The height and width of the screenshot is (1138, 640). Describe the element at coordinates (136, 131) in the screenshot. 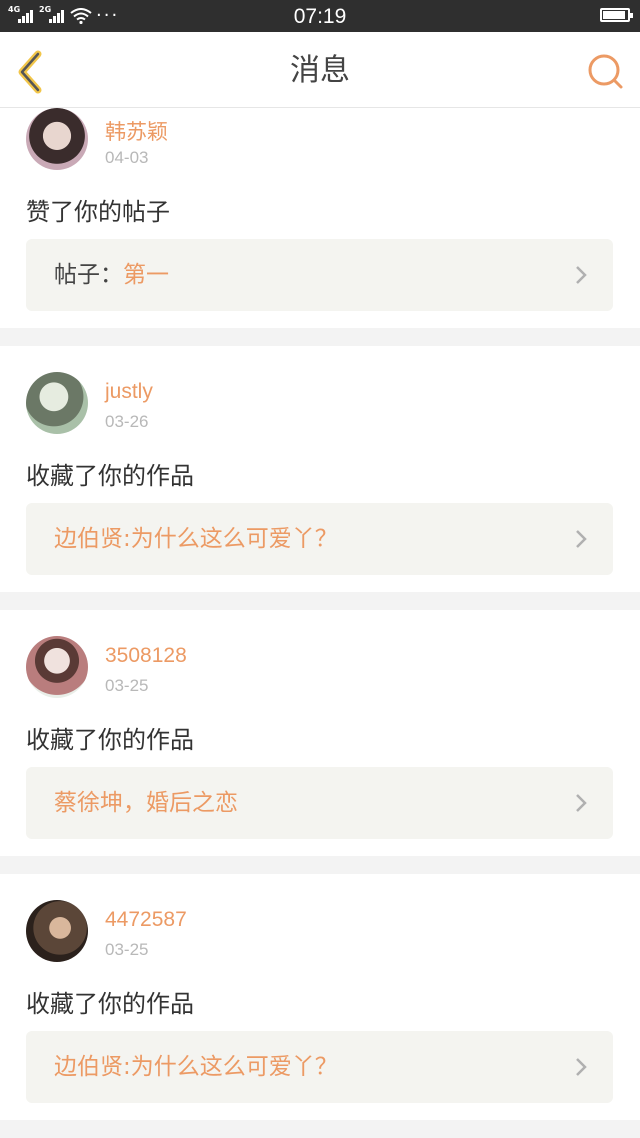

I see `user-name: 韩苏颖` at that location.